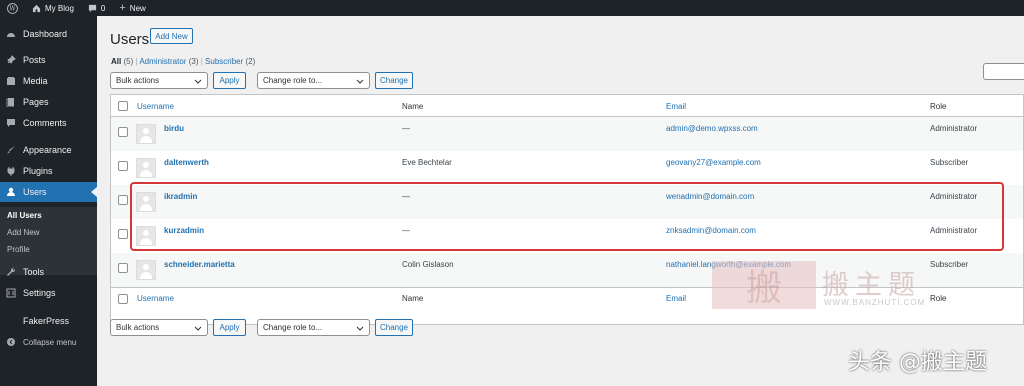 Image resolution: width=1024 pixels, height=386 pixels. I want to click on bulk-actions-select: Bulk actions, so click(159, 80).